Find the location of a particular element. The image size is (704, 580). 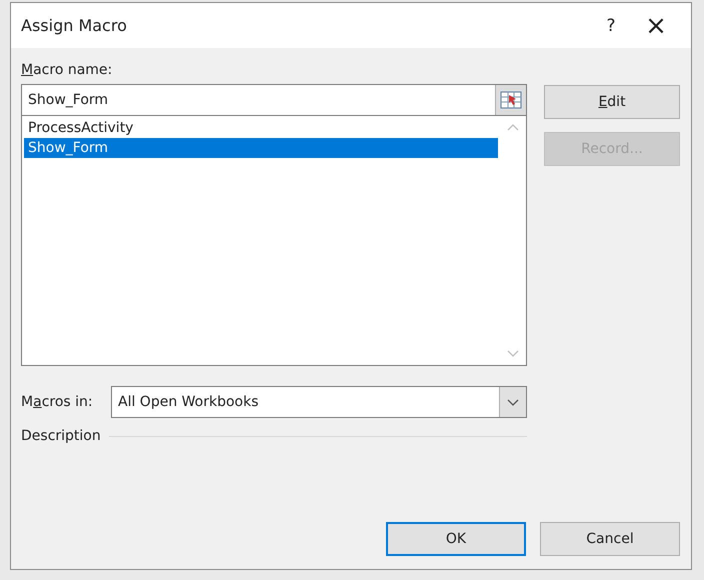

macro-item: Show_Form is located at coordinates (261, 148).